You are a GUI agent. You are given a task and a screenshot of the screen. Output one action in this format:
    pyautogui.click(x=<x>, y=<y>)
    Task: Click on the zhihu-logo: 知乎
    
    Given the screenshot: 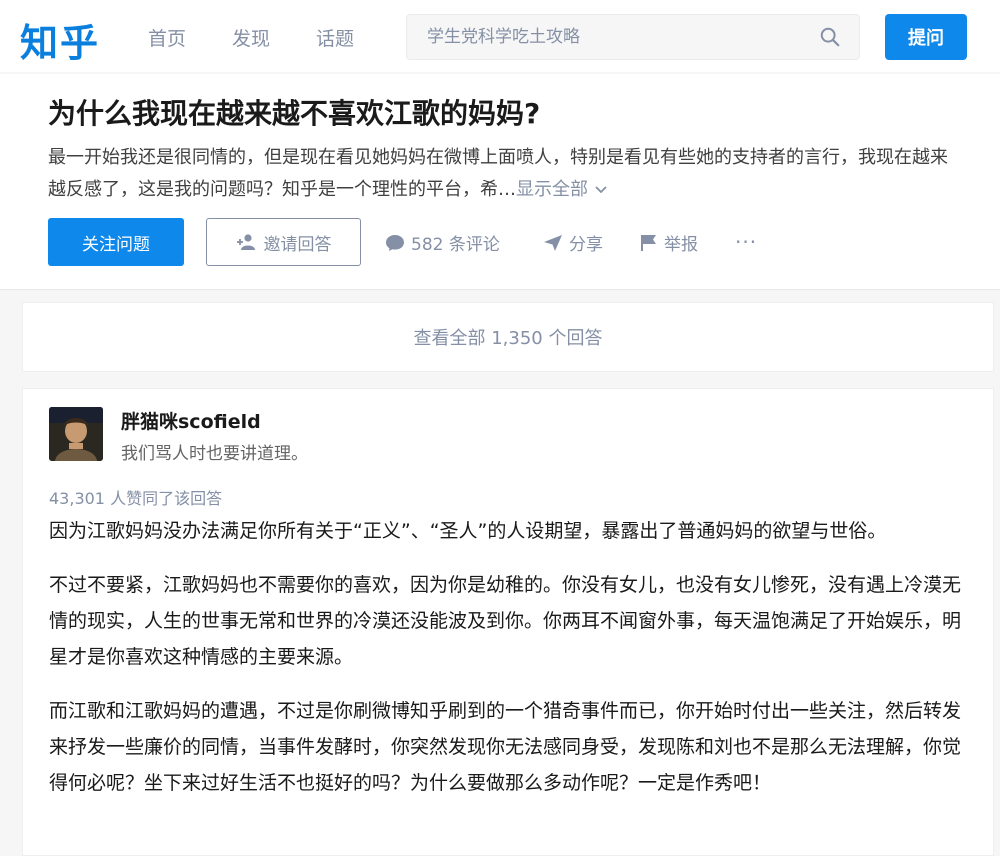 What is the action you would take?
    pyautogui.click(x=60, y=39)
    